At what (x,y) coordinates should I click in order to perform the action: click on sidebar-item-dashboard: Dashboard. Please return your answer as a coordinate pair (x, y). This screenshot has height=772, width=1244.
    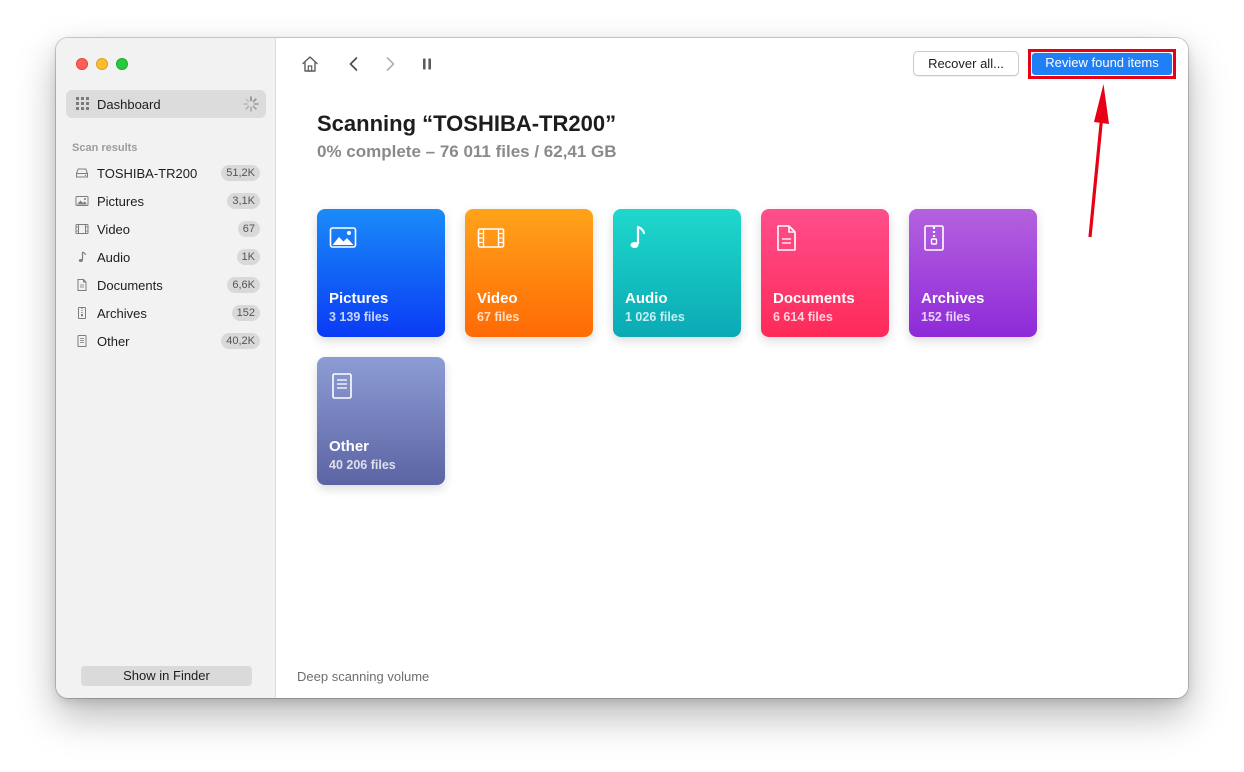
    Looking at the image, I should click on (166, 104).